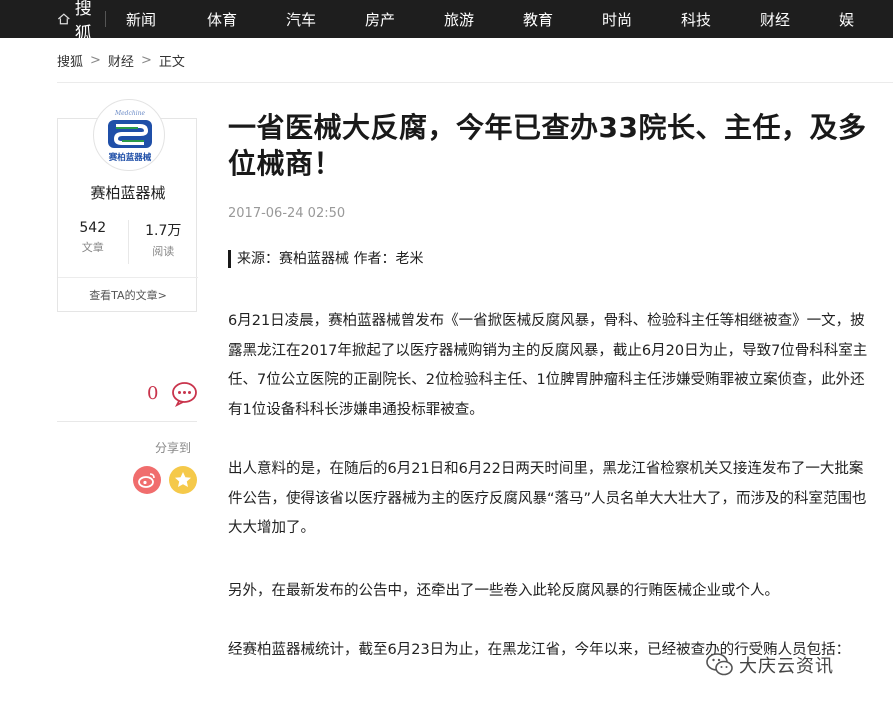 Image resolution: width=893 pixels, height=709 pixels. What do you see at coordinates (127, 421) in the screenshot?
I see `side-divider` at bounding box center [127, 421].